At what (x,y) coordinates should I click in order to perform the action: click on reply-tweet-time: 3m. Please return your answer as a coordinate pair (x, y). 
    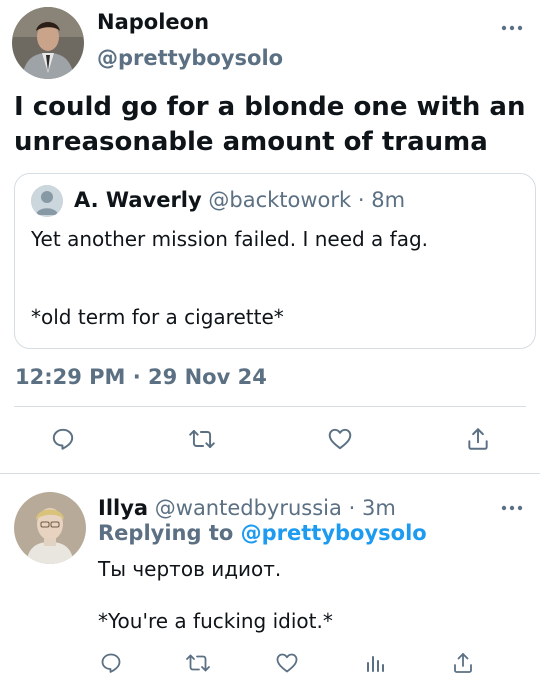
    Looking at the image, I should click on (378, 508).